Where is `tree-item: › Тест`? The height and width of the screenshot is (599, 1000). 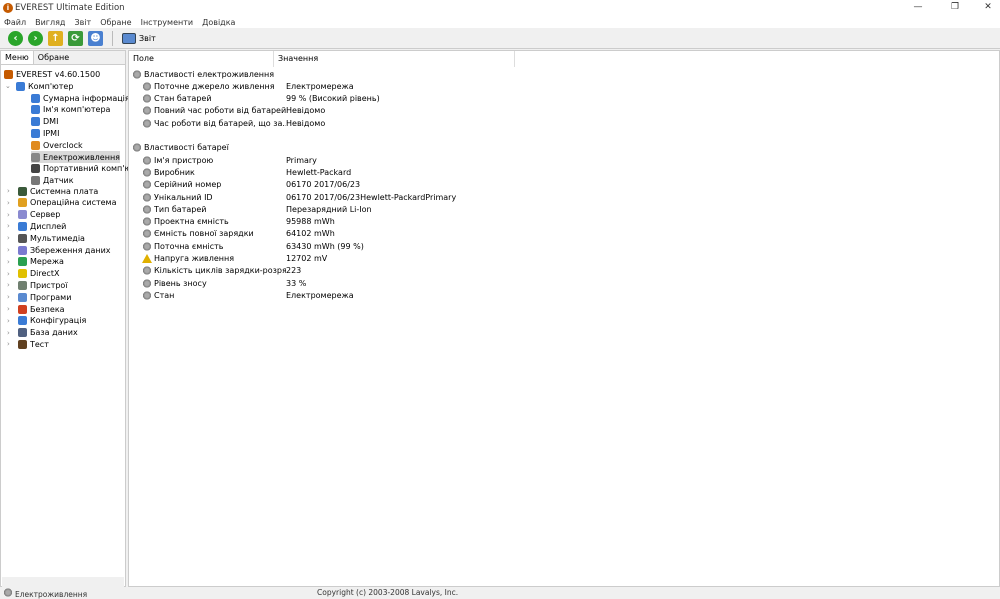 tree-item: › Тест is located at coordinates (28, 344).